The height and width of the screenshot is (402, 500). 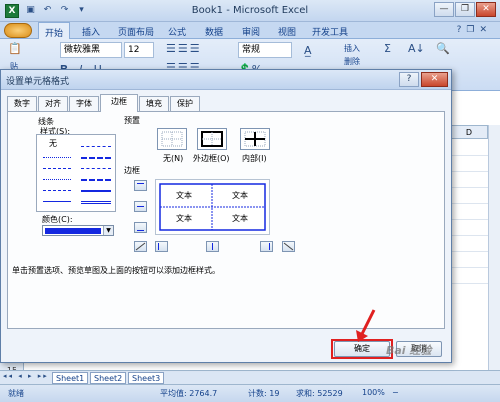 What do you see at coordinates (91, 50) in the screenshot?
I see `font-name-box: 微软雅黑` at bounding box center [91, 50].